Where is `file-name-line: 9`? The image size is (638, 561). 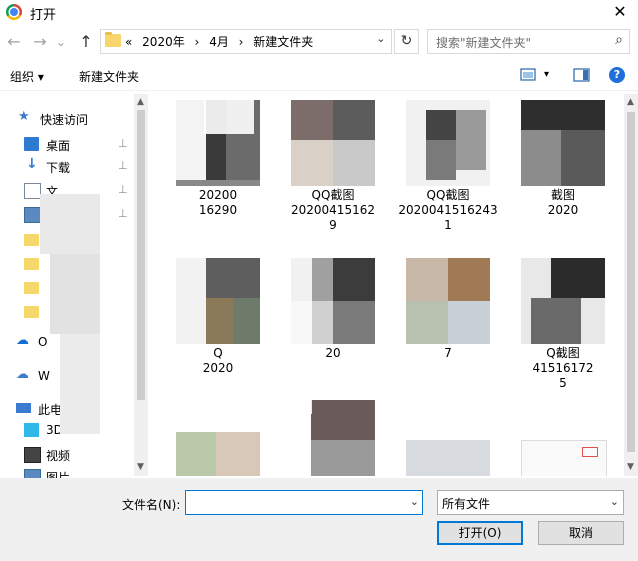
file-name-line: 9 is located at coordinates (333, 225).